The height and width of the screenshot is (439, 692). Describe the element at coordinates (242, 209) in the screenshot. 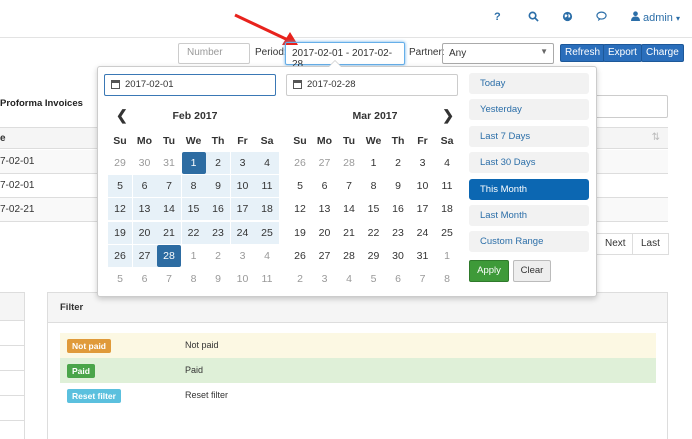

I see `calendar-day: 17` at that location.